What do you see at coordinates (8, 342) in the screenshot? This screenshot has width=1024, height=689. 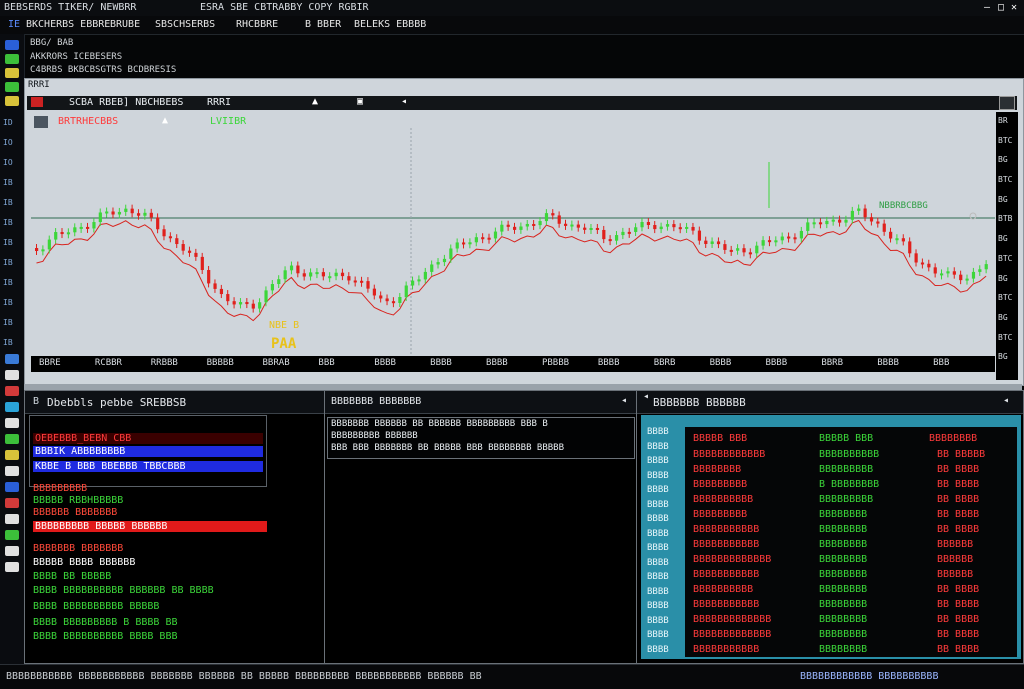 I see `tool-label-12: IB` at bounding box center [8, 342].